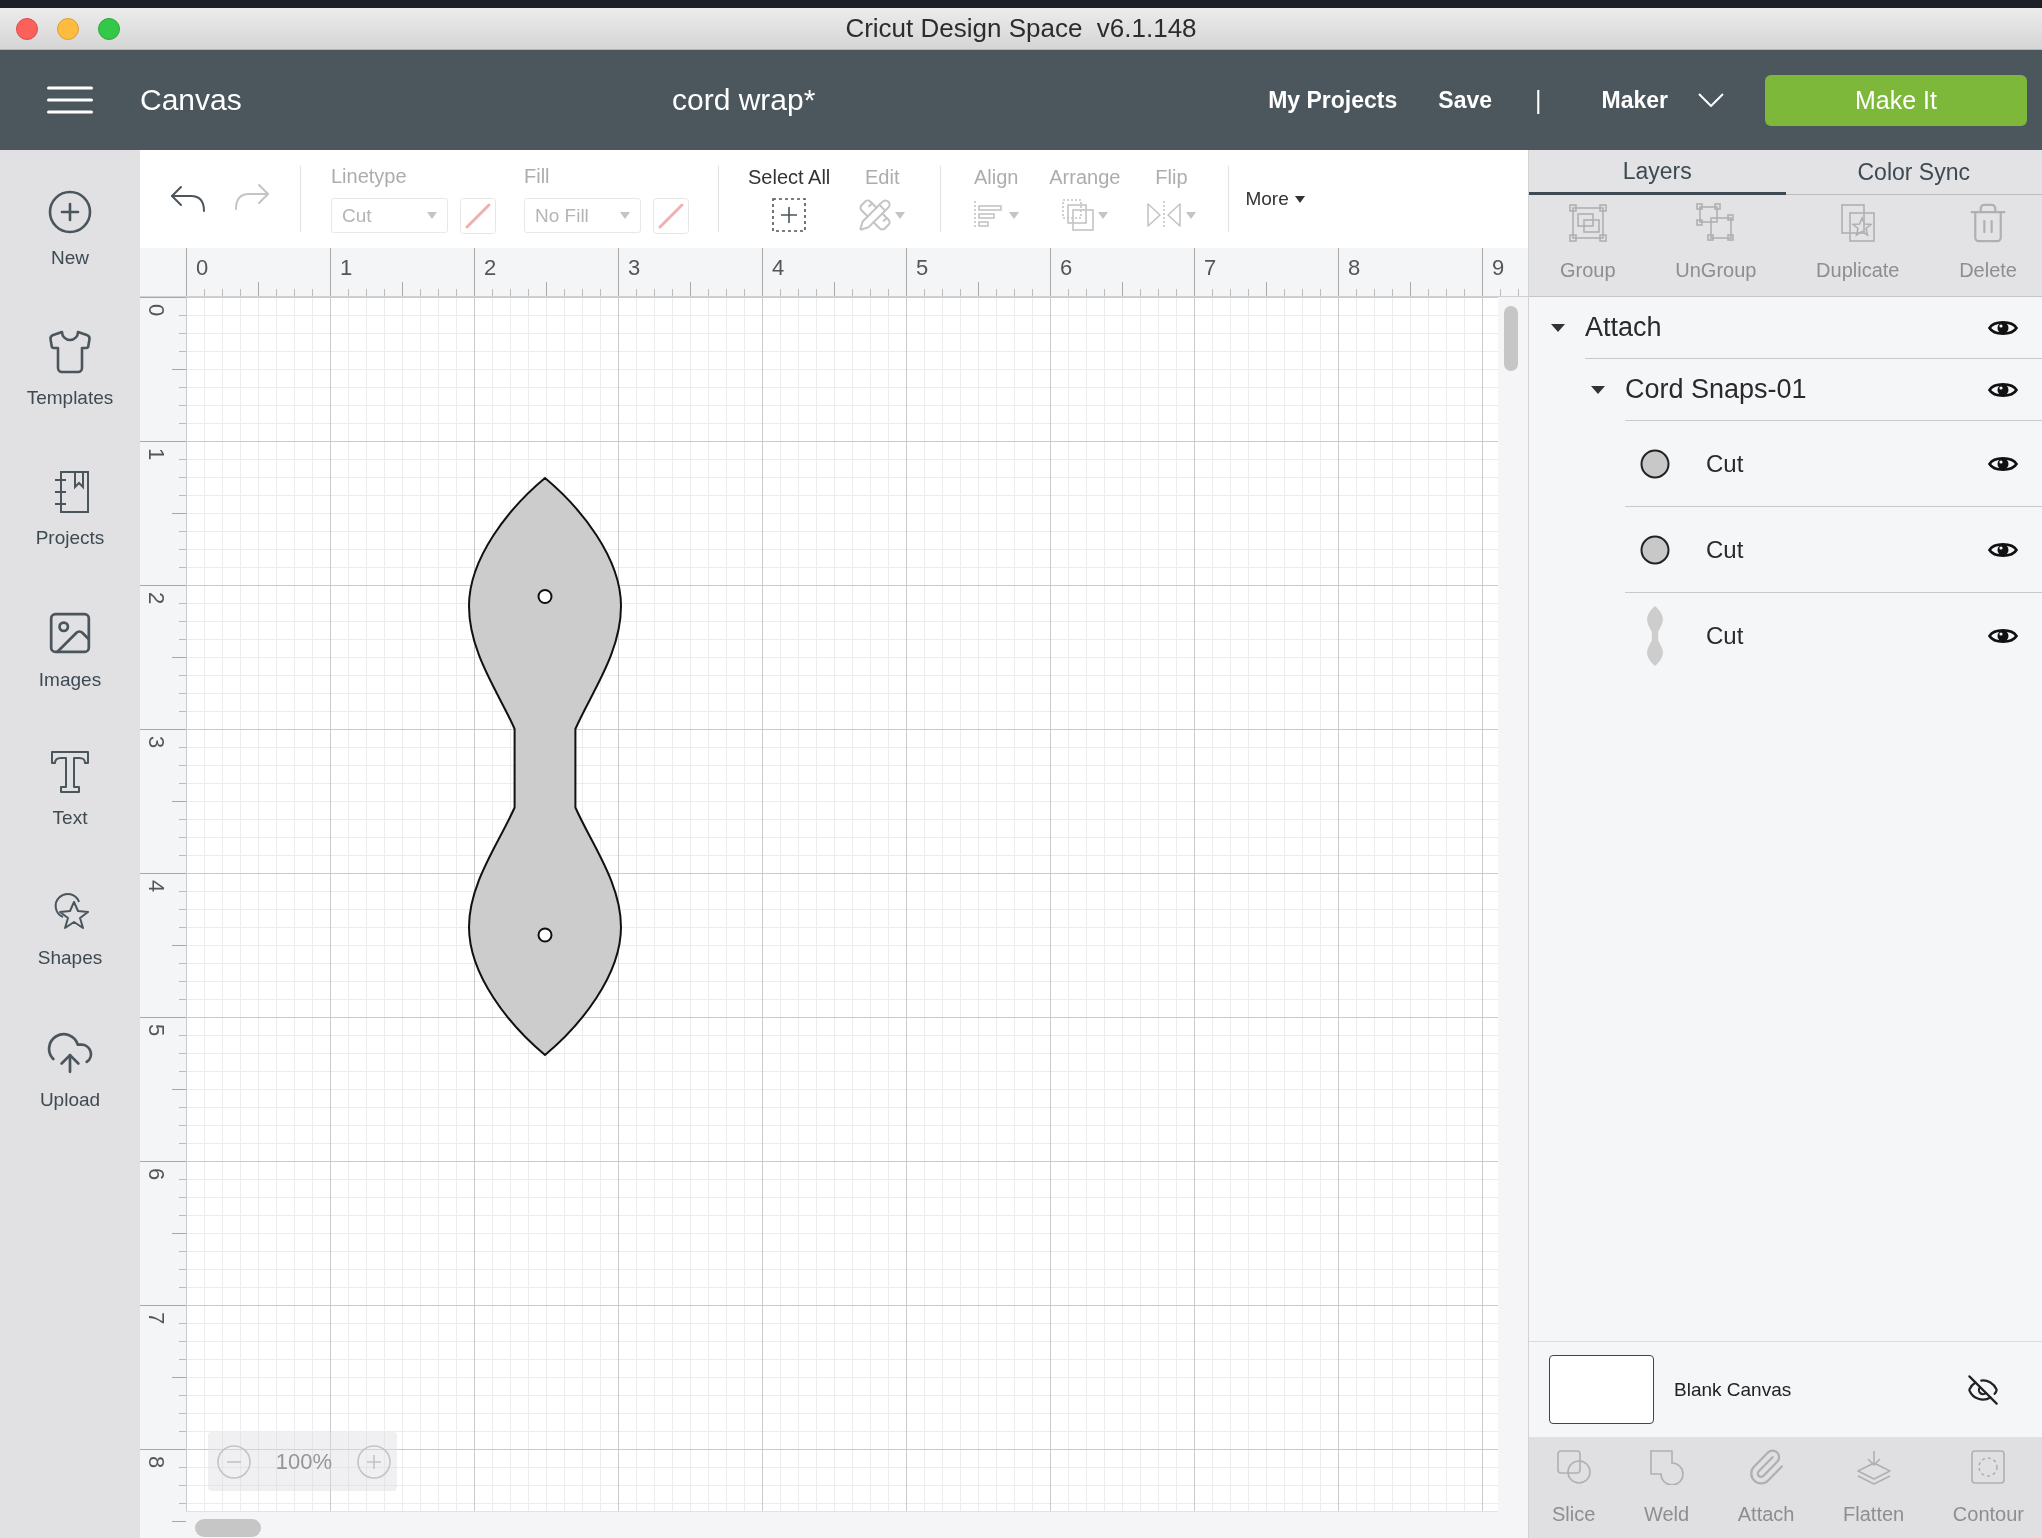  I want to click on layer-name: Attach, so click(1623, 327).